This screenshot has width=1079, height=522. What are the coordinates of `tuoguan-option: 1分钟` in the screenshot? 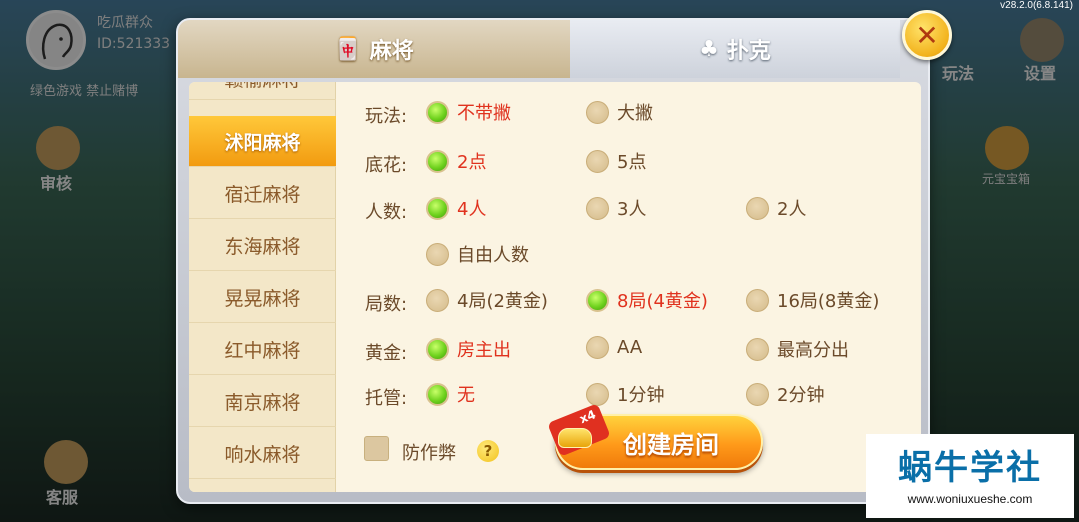 It's located at (625, 394).